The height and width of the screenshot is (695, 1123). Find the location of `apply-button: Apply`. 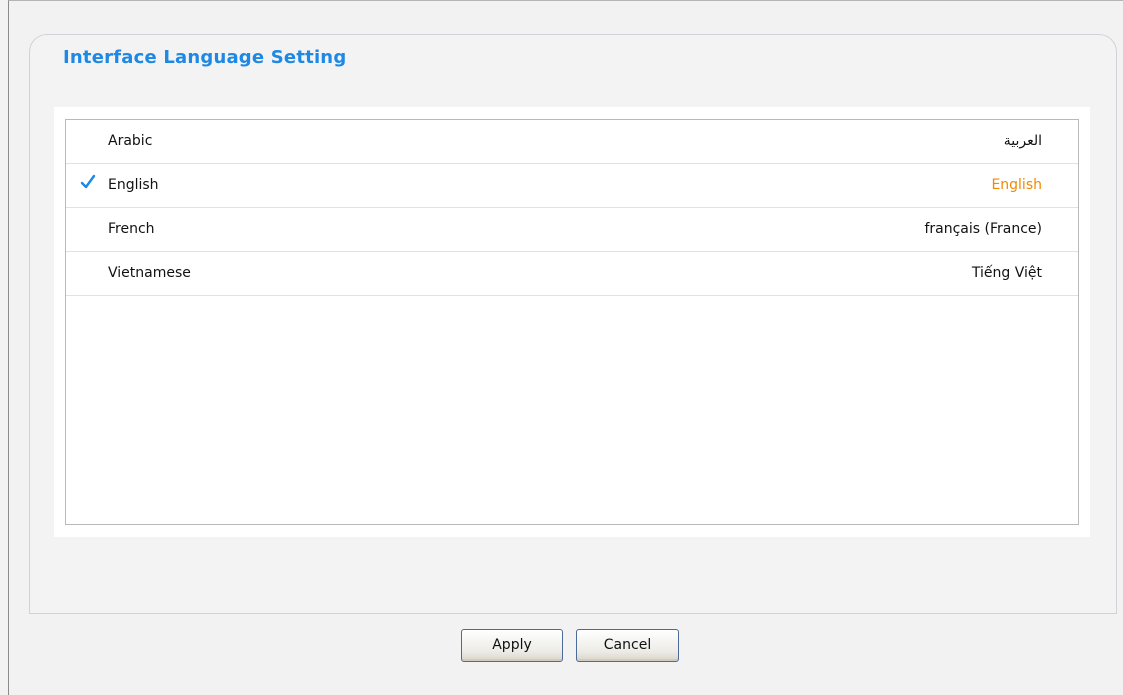

apply-button: Apply is located at coordinates (512, 645).